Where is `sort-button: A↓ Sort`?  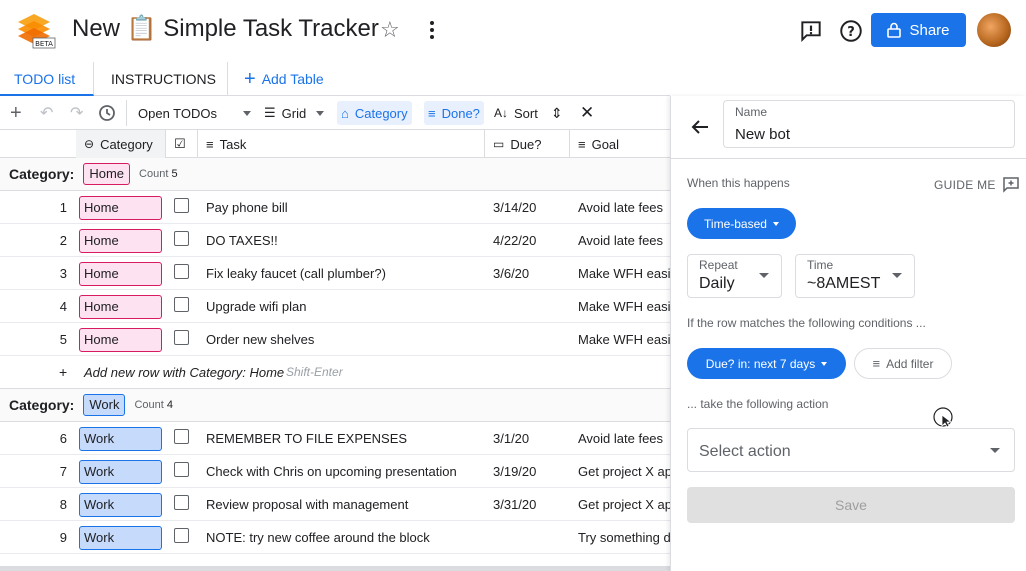
sort-button: A↓ Sort is located at coordinates (516, 113).